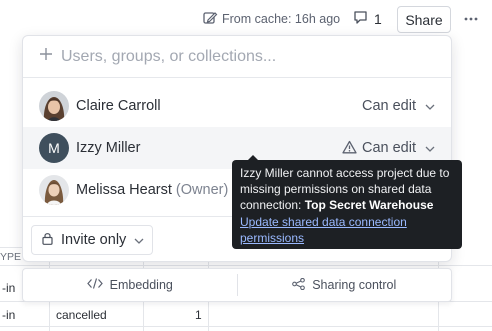 This screenshot has height=331, width=492. Describe the element at coordinates (424, 19) in the screenshot. I see `share-button: Share` at that location.